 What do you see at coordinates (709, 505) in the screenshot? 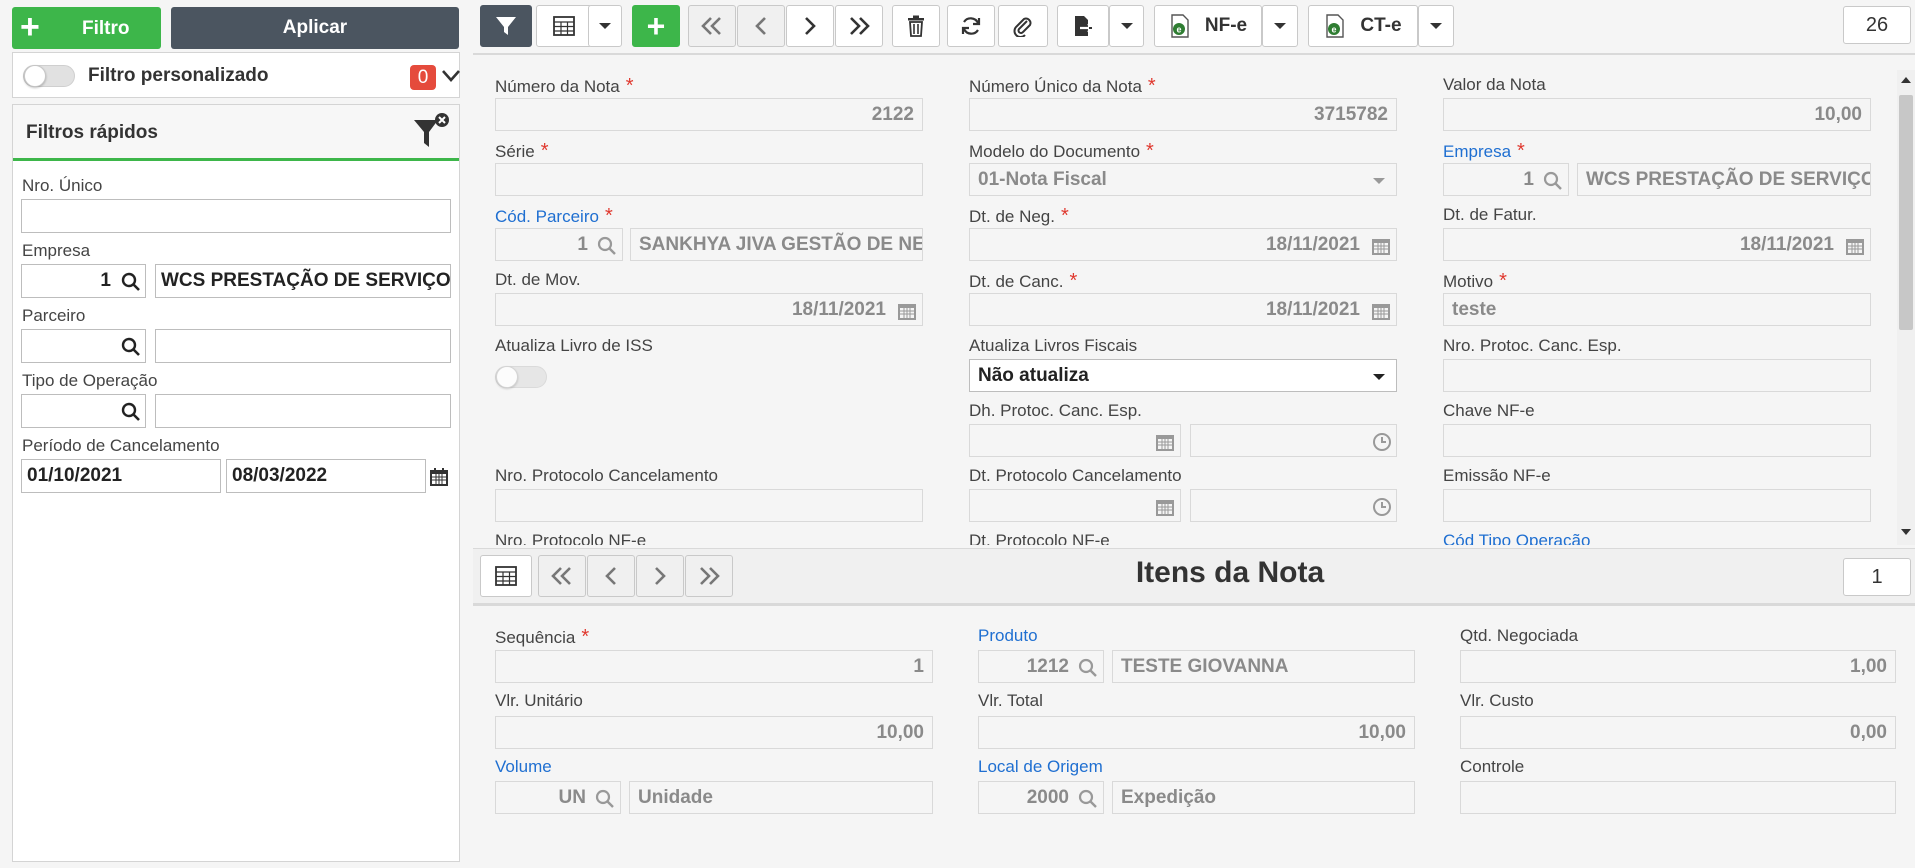
I see `nro-protocolo-canc-input` at bounding box center [709, 505].